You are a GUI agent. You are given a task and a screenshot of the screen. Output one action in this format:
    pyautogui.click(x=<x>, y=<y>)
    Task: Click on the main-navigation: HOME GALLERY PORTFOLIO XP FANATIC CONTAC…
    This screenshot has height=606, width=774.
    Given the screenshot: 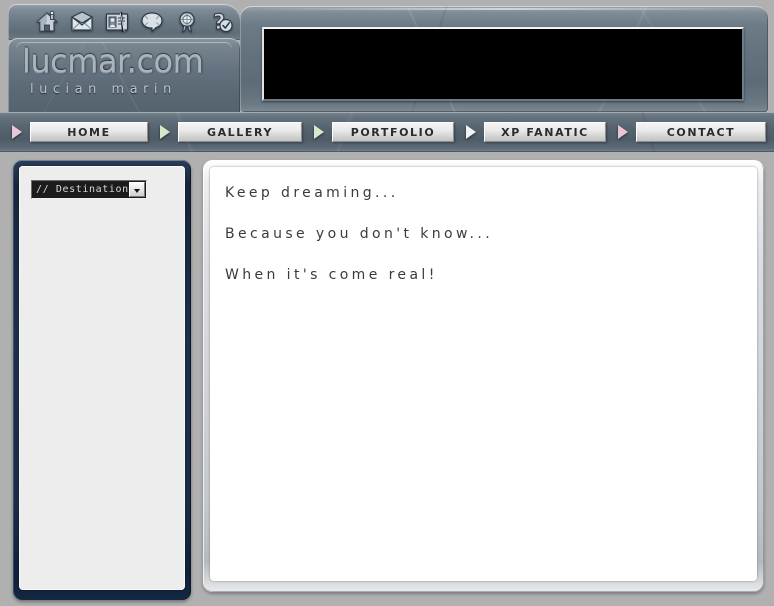 What is the action you would take?
    pyautogui.click(x=387, y=132)
    